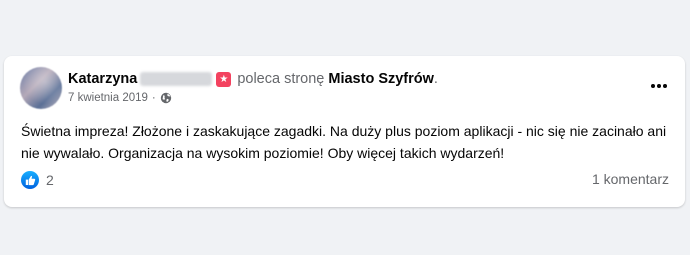 This screenshot has width=690, height=255. Describe the element at coordinates (381, 79) in the screenshot. I see `page-name-link: Miasto Szyfrów` at that location.